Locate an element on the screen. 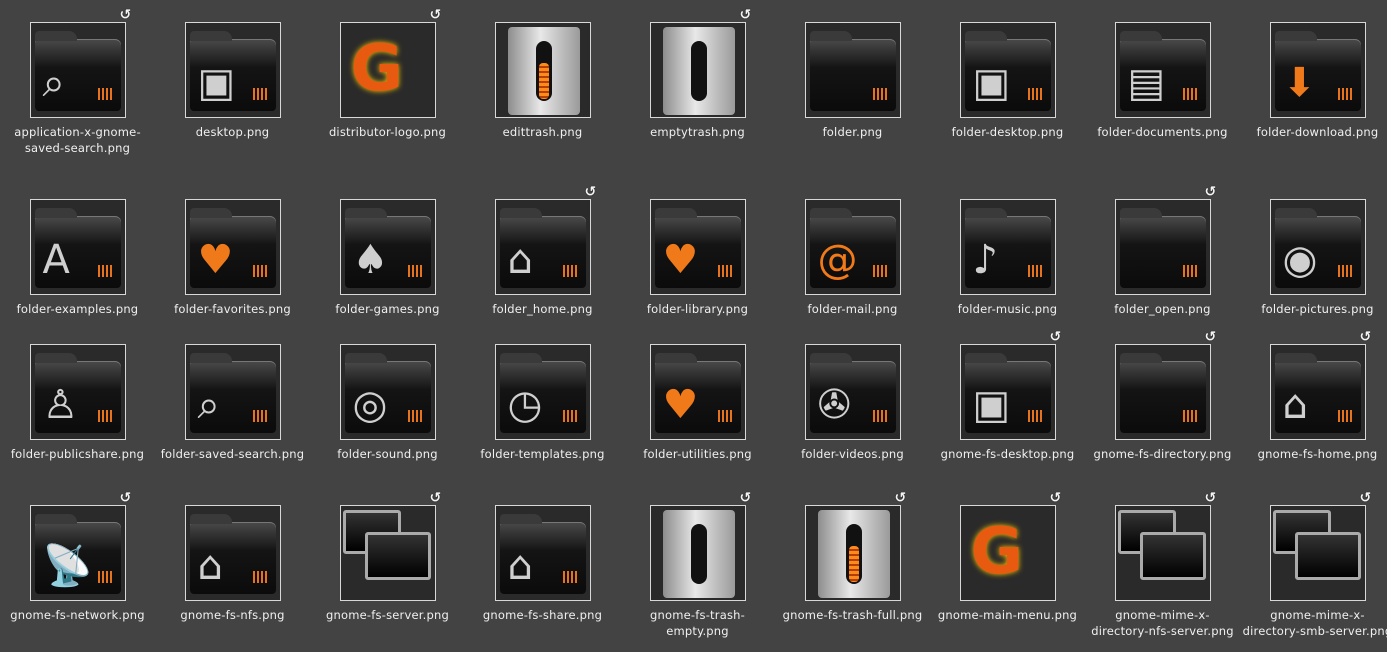  file-item: ♥ folder-library.png is located at coordinates (697, 258).